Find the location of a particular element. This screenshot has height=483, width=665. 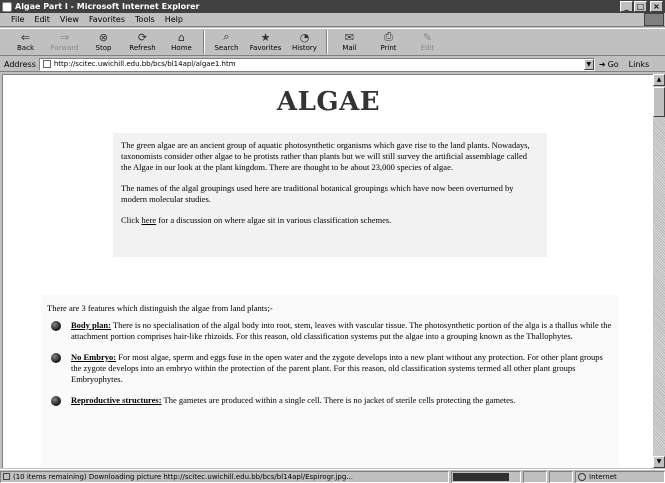

ie-page-icon is located at coordinates (7, 6).